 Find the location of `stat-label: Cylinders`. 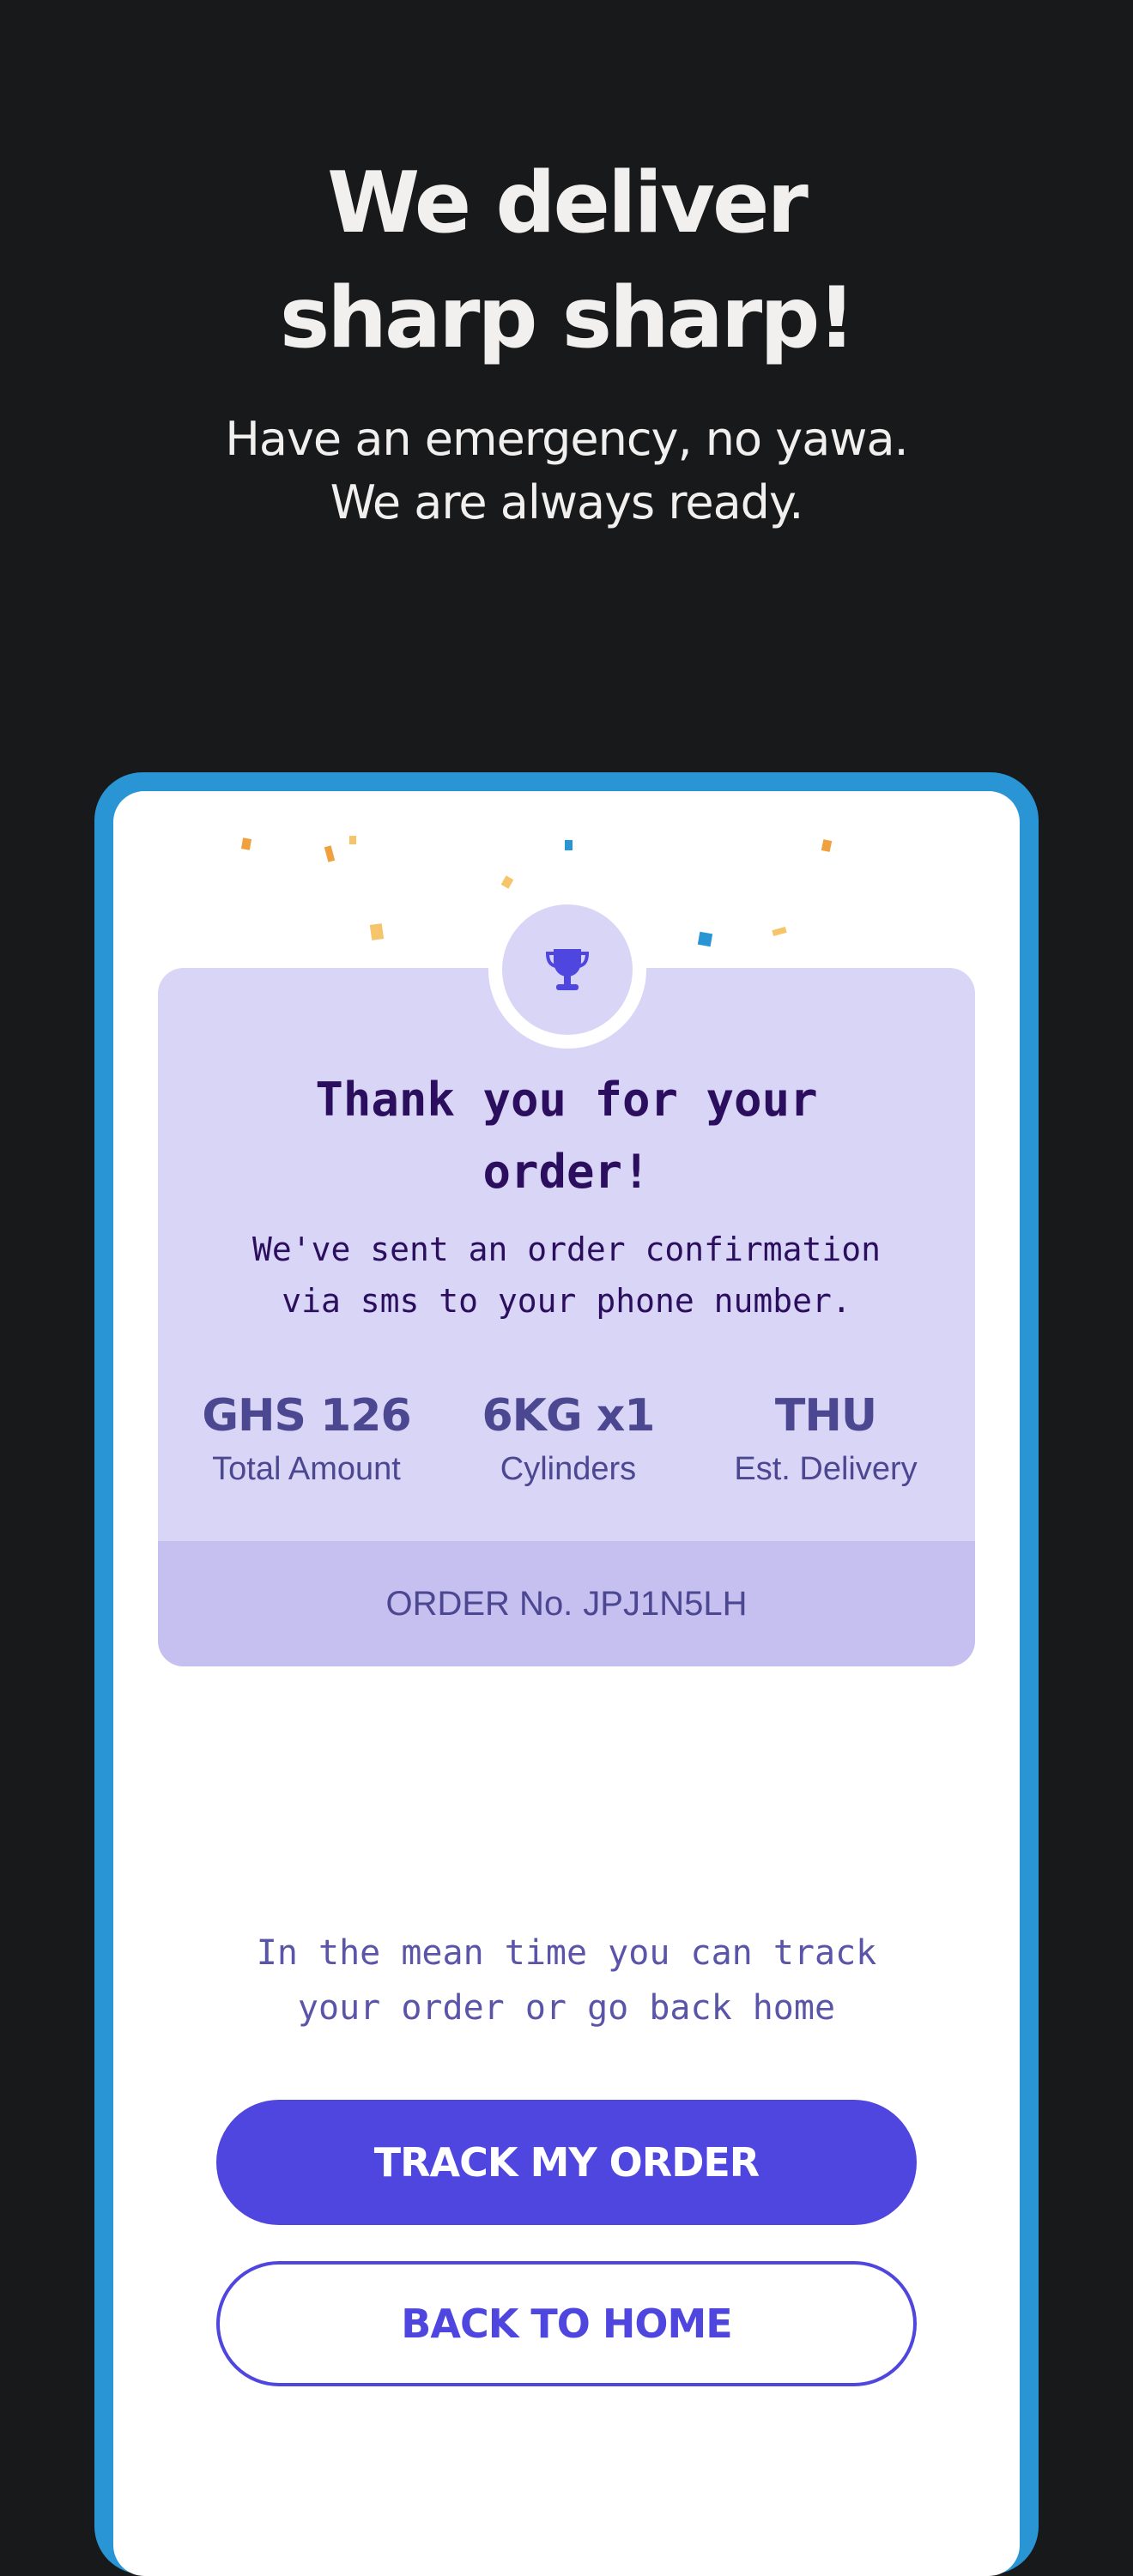

stat-label: Cylinders is located at coordinates (568, 1469).